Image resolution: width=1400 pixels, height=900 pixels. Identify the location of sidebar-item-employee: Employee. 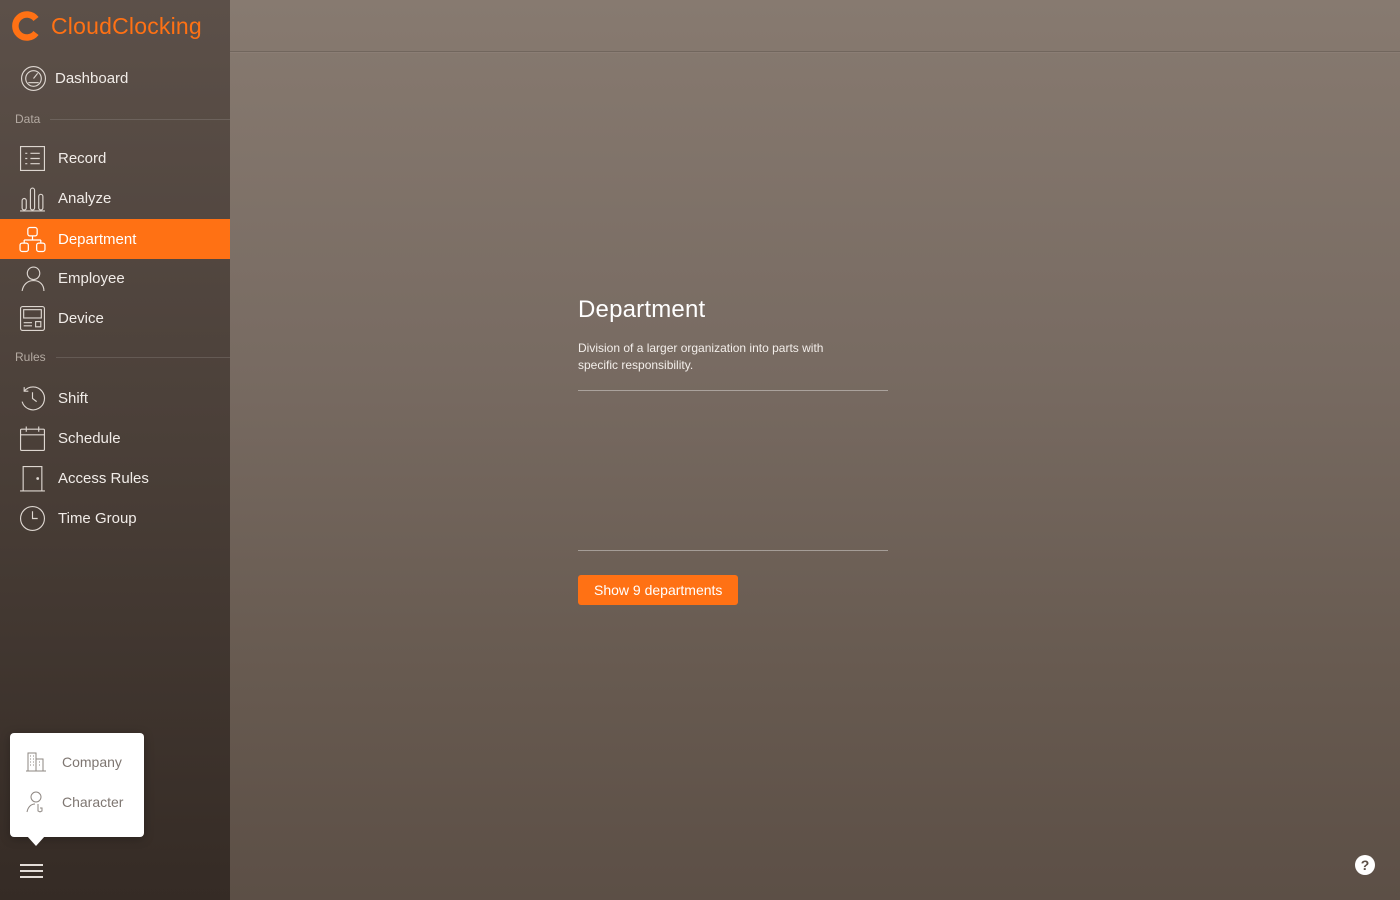
(115, 278).